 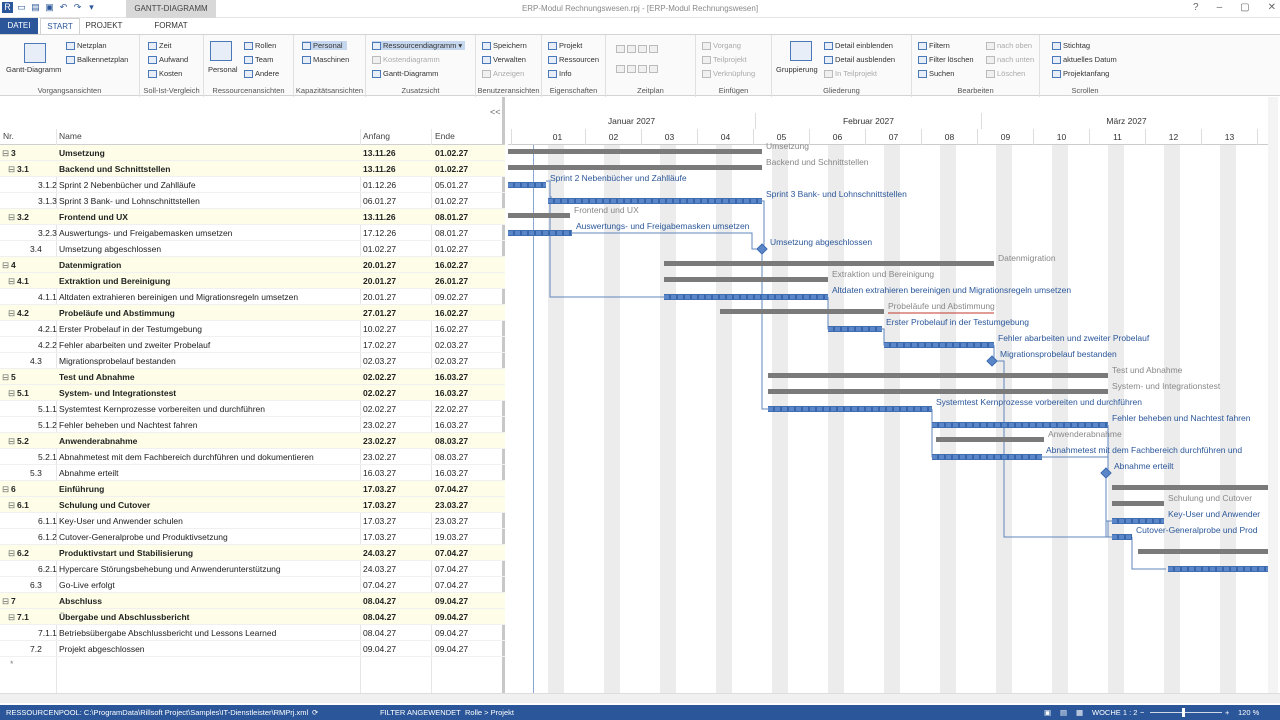 What do you see at coordinates (1063, 712) in the screenshot?
I see `view-page-icon: ▤` at bounding box center [1063, 712].